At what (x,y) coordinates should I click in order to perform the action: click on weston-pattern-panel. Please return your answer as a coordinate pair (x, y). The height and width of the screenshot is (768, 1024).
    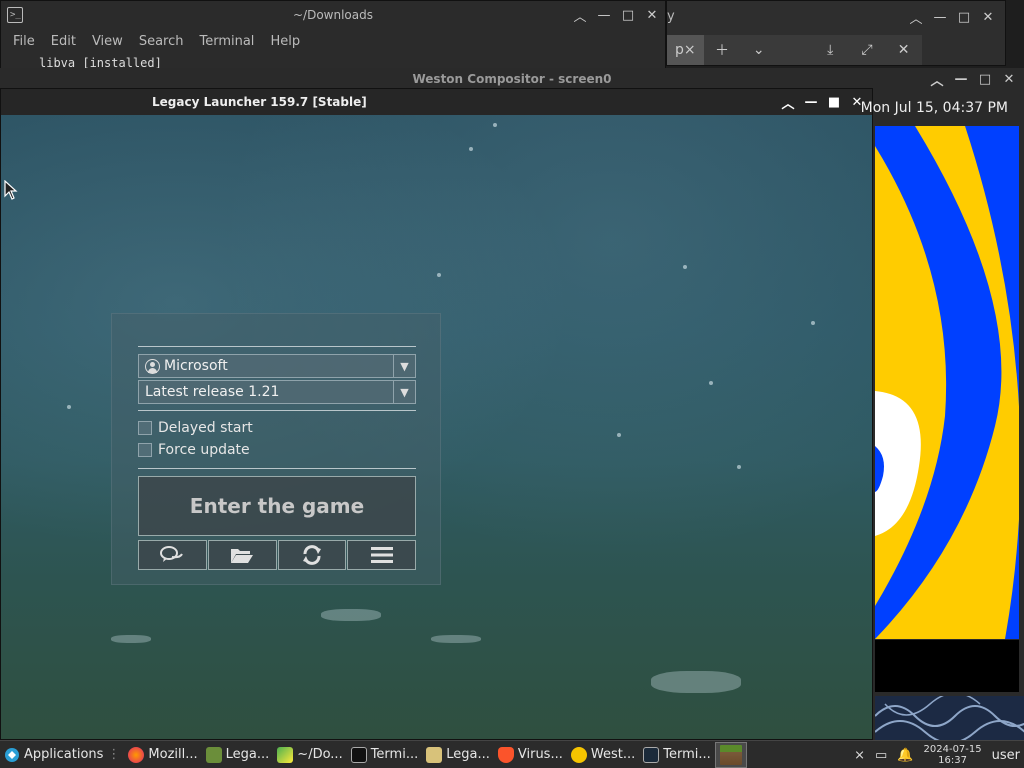
    Looking at the image, I should click on (949, 718).